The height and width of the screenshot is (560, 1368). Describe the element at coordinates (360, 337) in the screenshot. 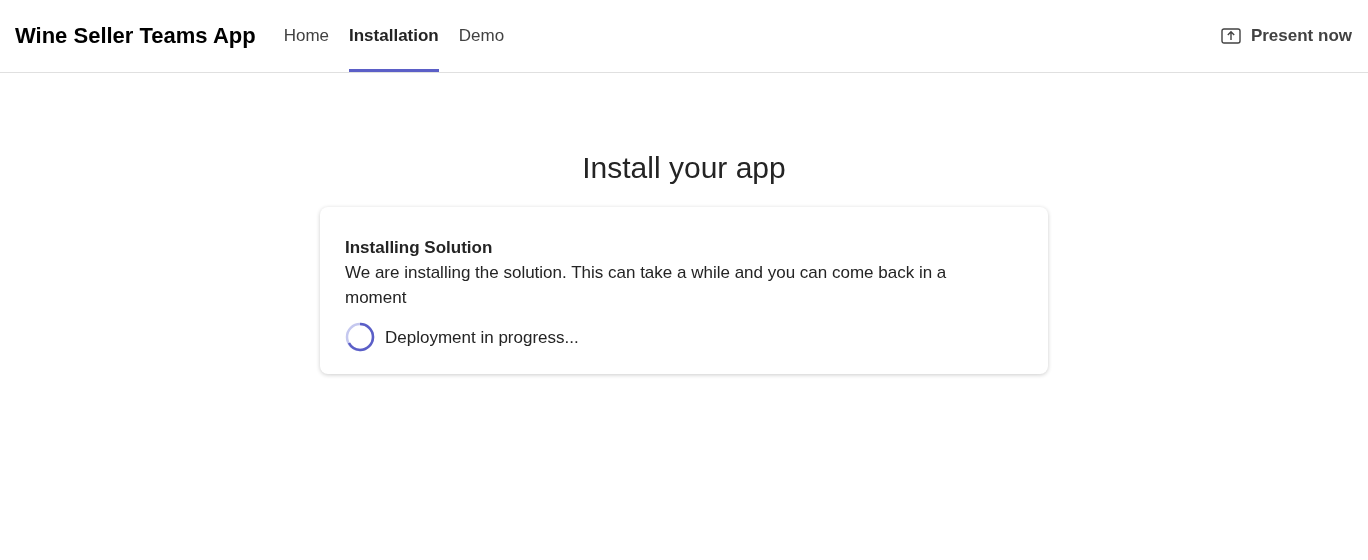

I see `spinner-icon` at that location.